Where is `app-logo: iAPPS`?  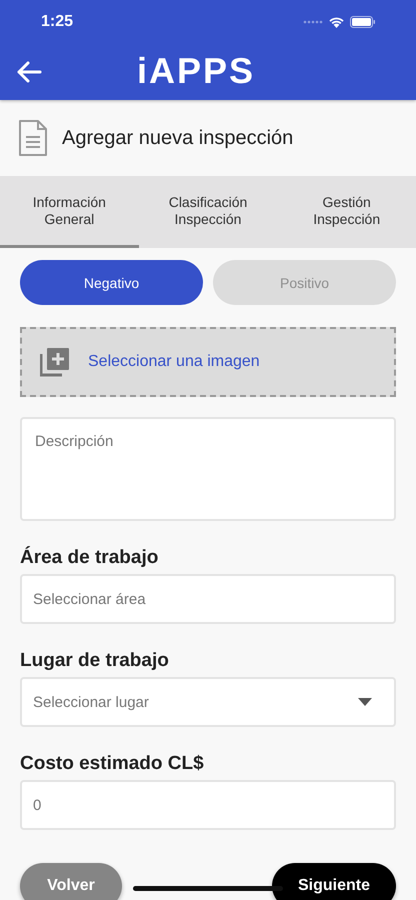 app-logo: iAPPS is located at coordinates (196, 71).